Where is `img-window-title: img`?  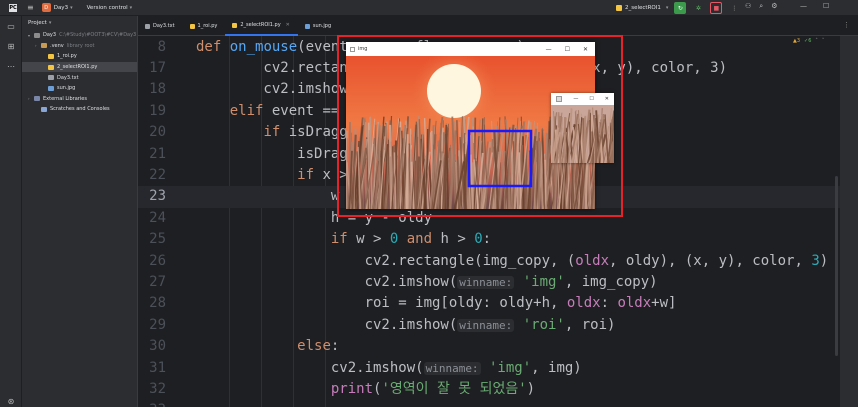
img-window-title: img is located at coordinates (363, 49).